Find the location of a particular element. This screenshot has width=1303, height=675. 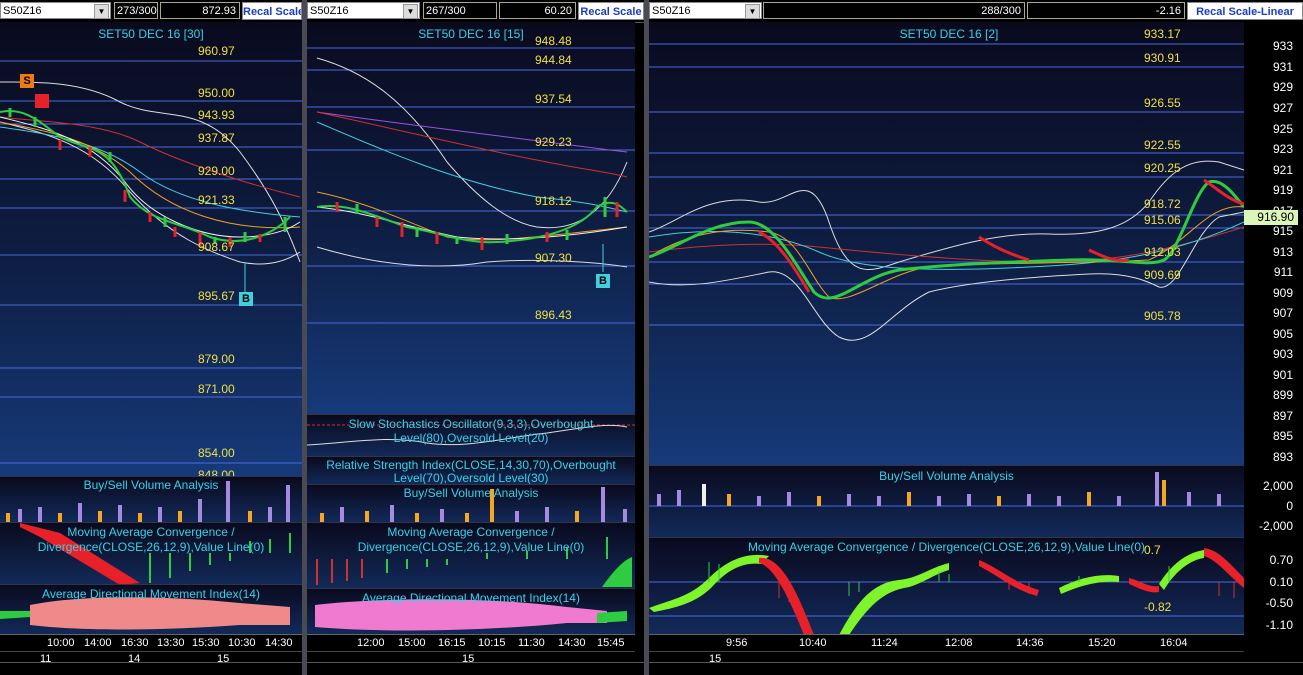

y-tick: 921 is located at coordinates (1282, 170).